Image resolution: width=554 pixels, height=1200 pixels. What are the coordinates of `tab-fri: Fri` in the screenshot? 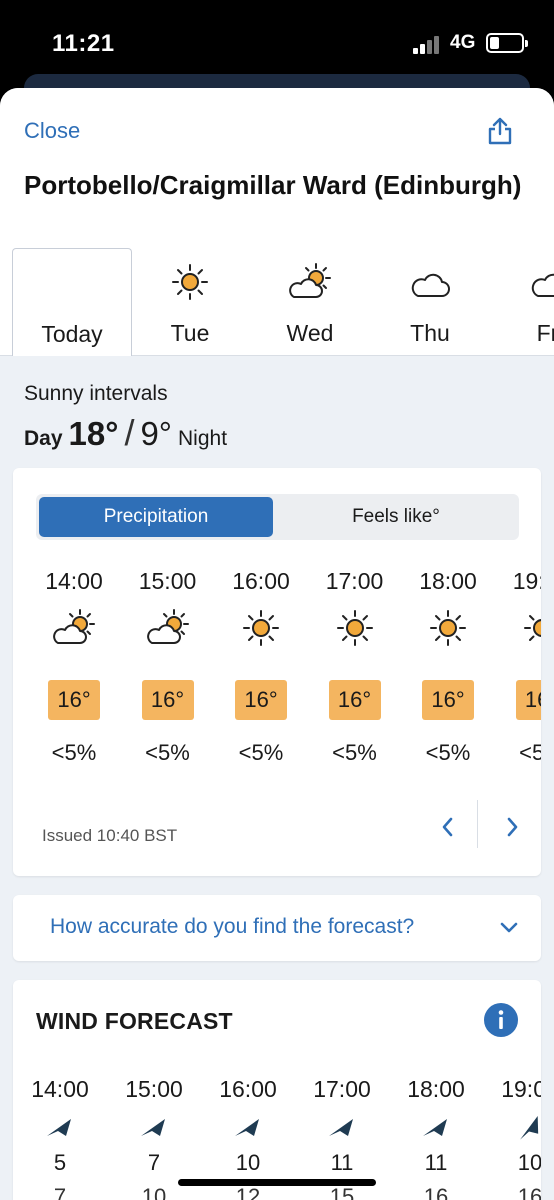 It's located at (522, 302).